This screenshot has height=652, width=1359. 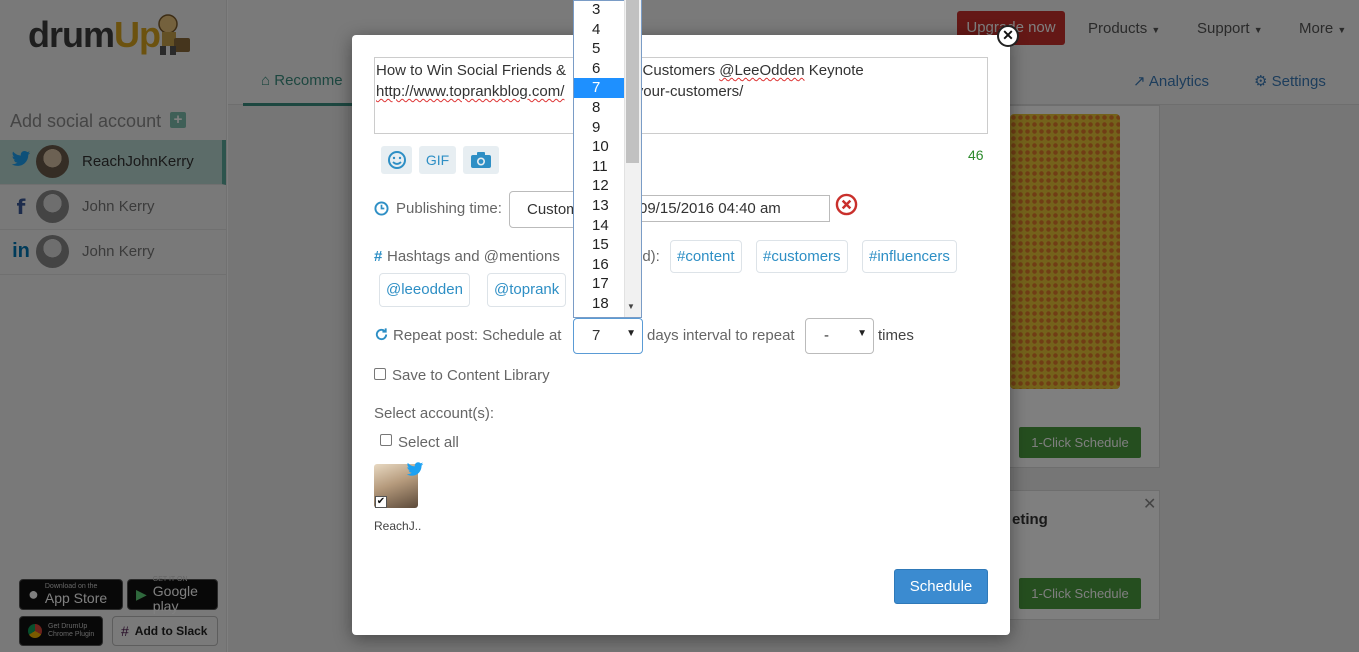 I want to click on camera-icon, so click(x=481, y=160).